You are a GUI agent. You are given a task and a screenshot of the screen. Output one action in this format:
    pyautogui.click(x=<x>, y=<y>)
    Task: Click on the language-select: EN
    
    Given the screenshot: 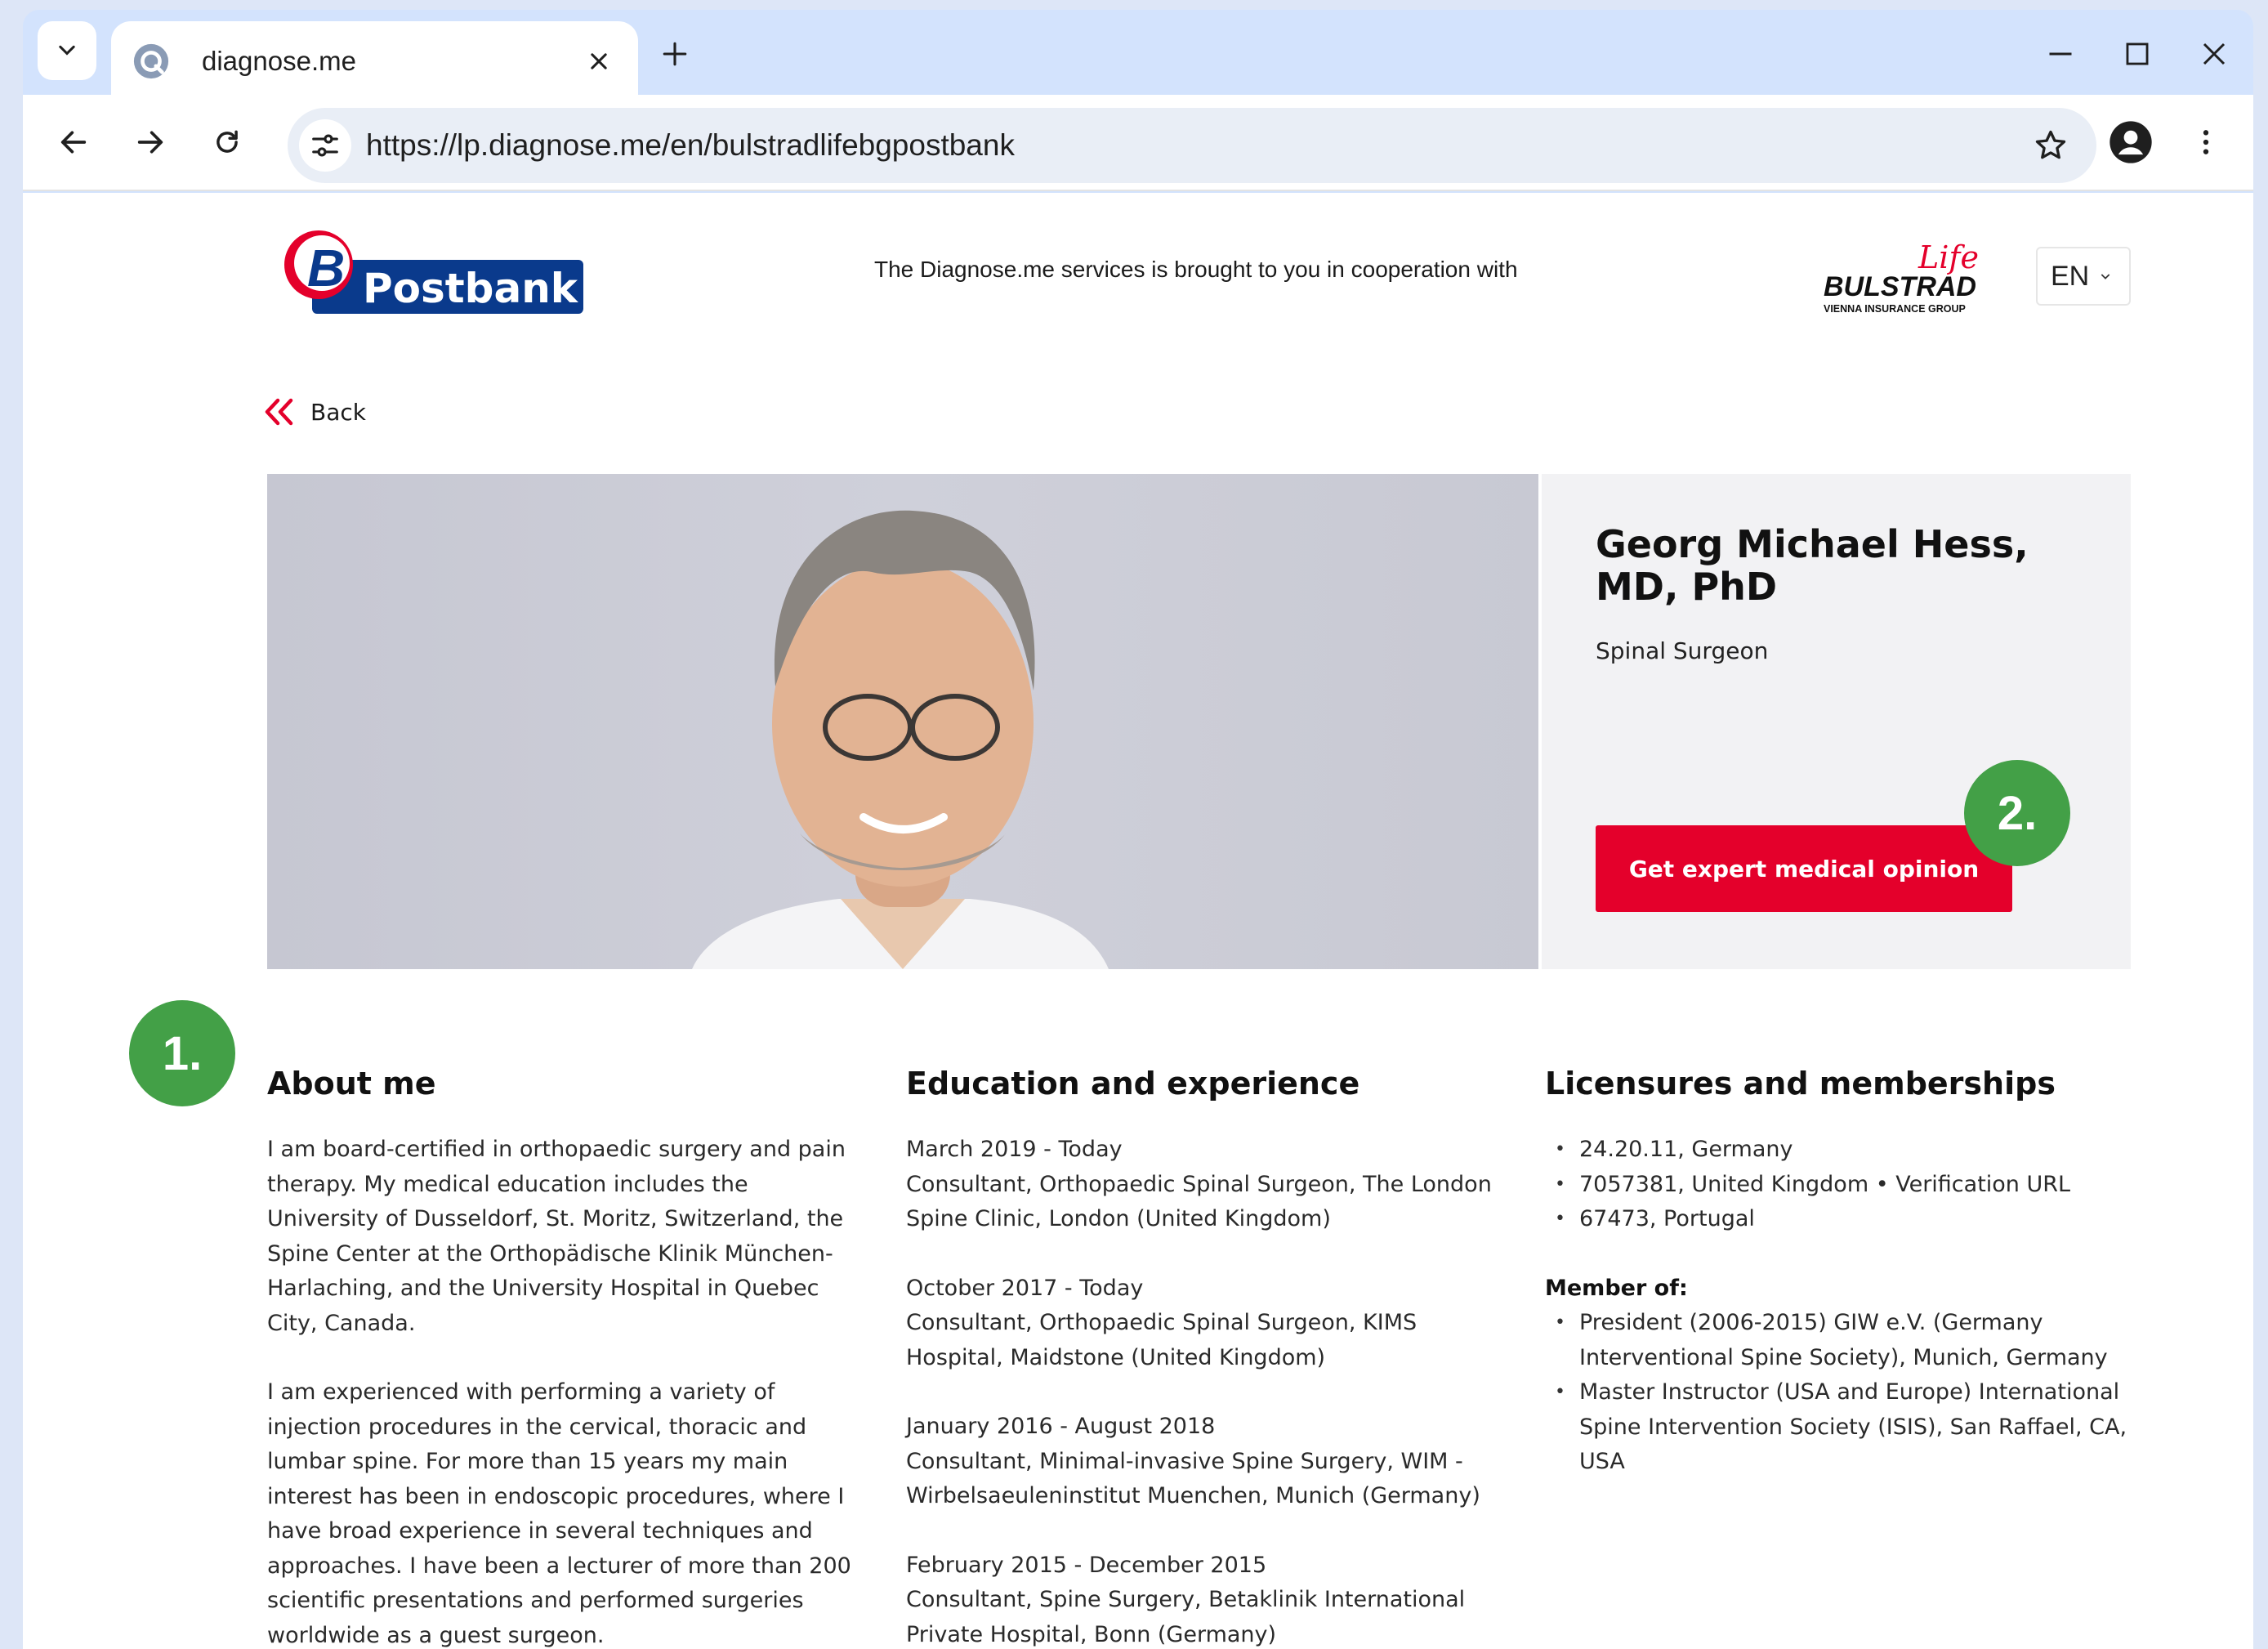 What is the action you would take?
    pyautogui.click(x=2083, y=276)
    